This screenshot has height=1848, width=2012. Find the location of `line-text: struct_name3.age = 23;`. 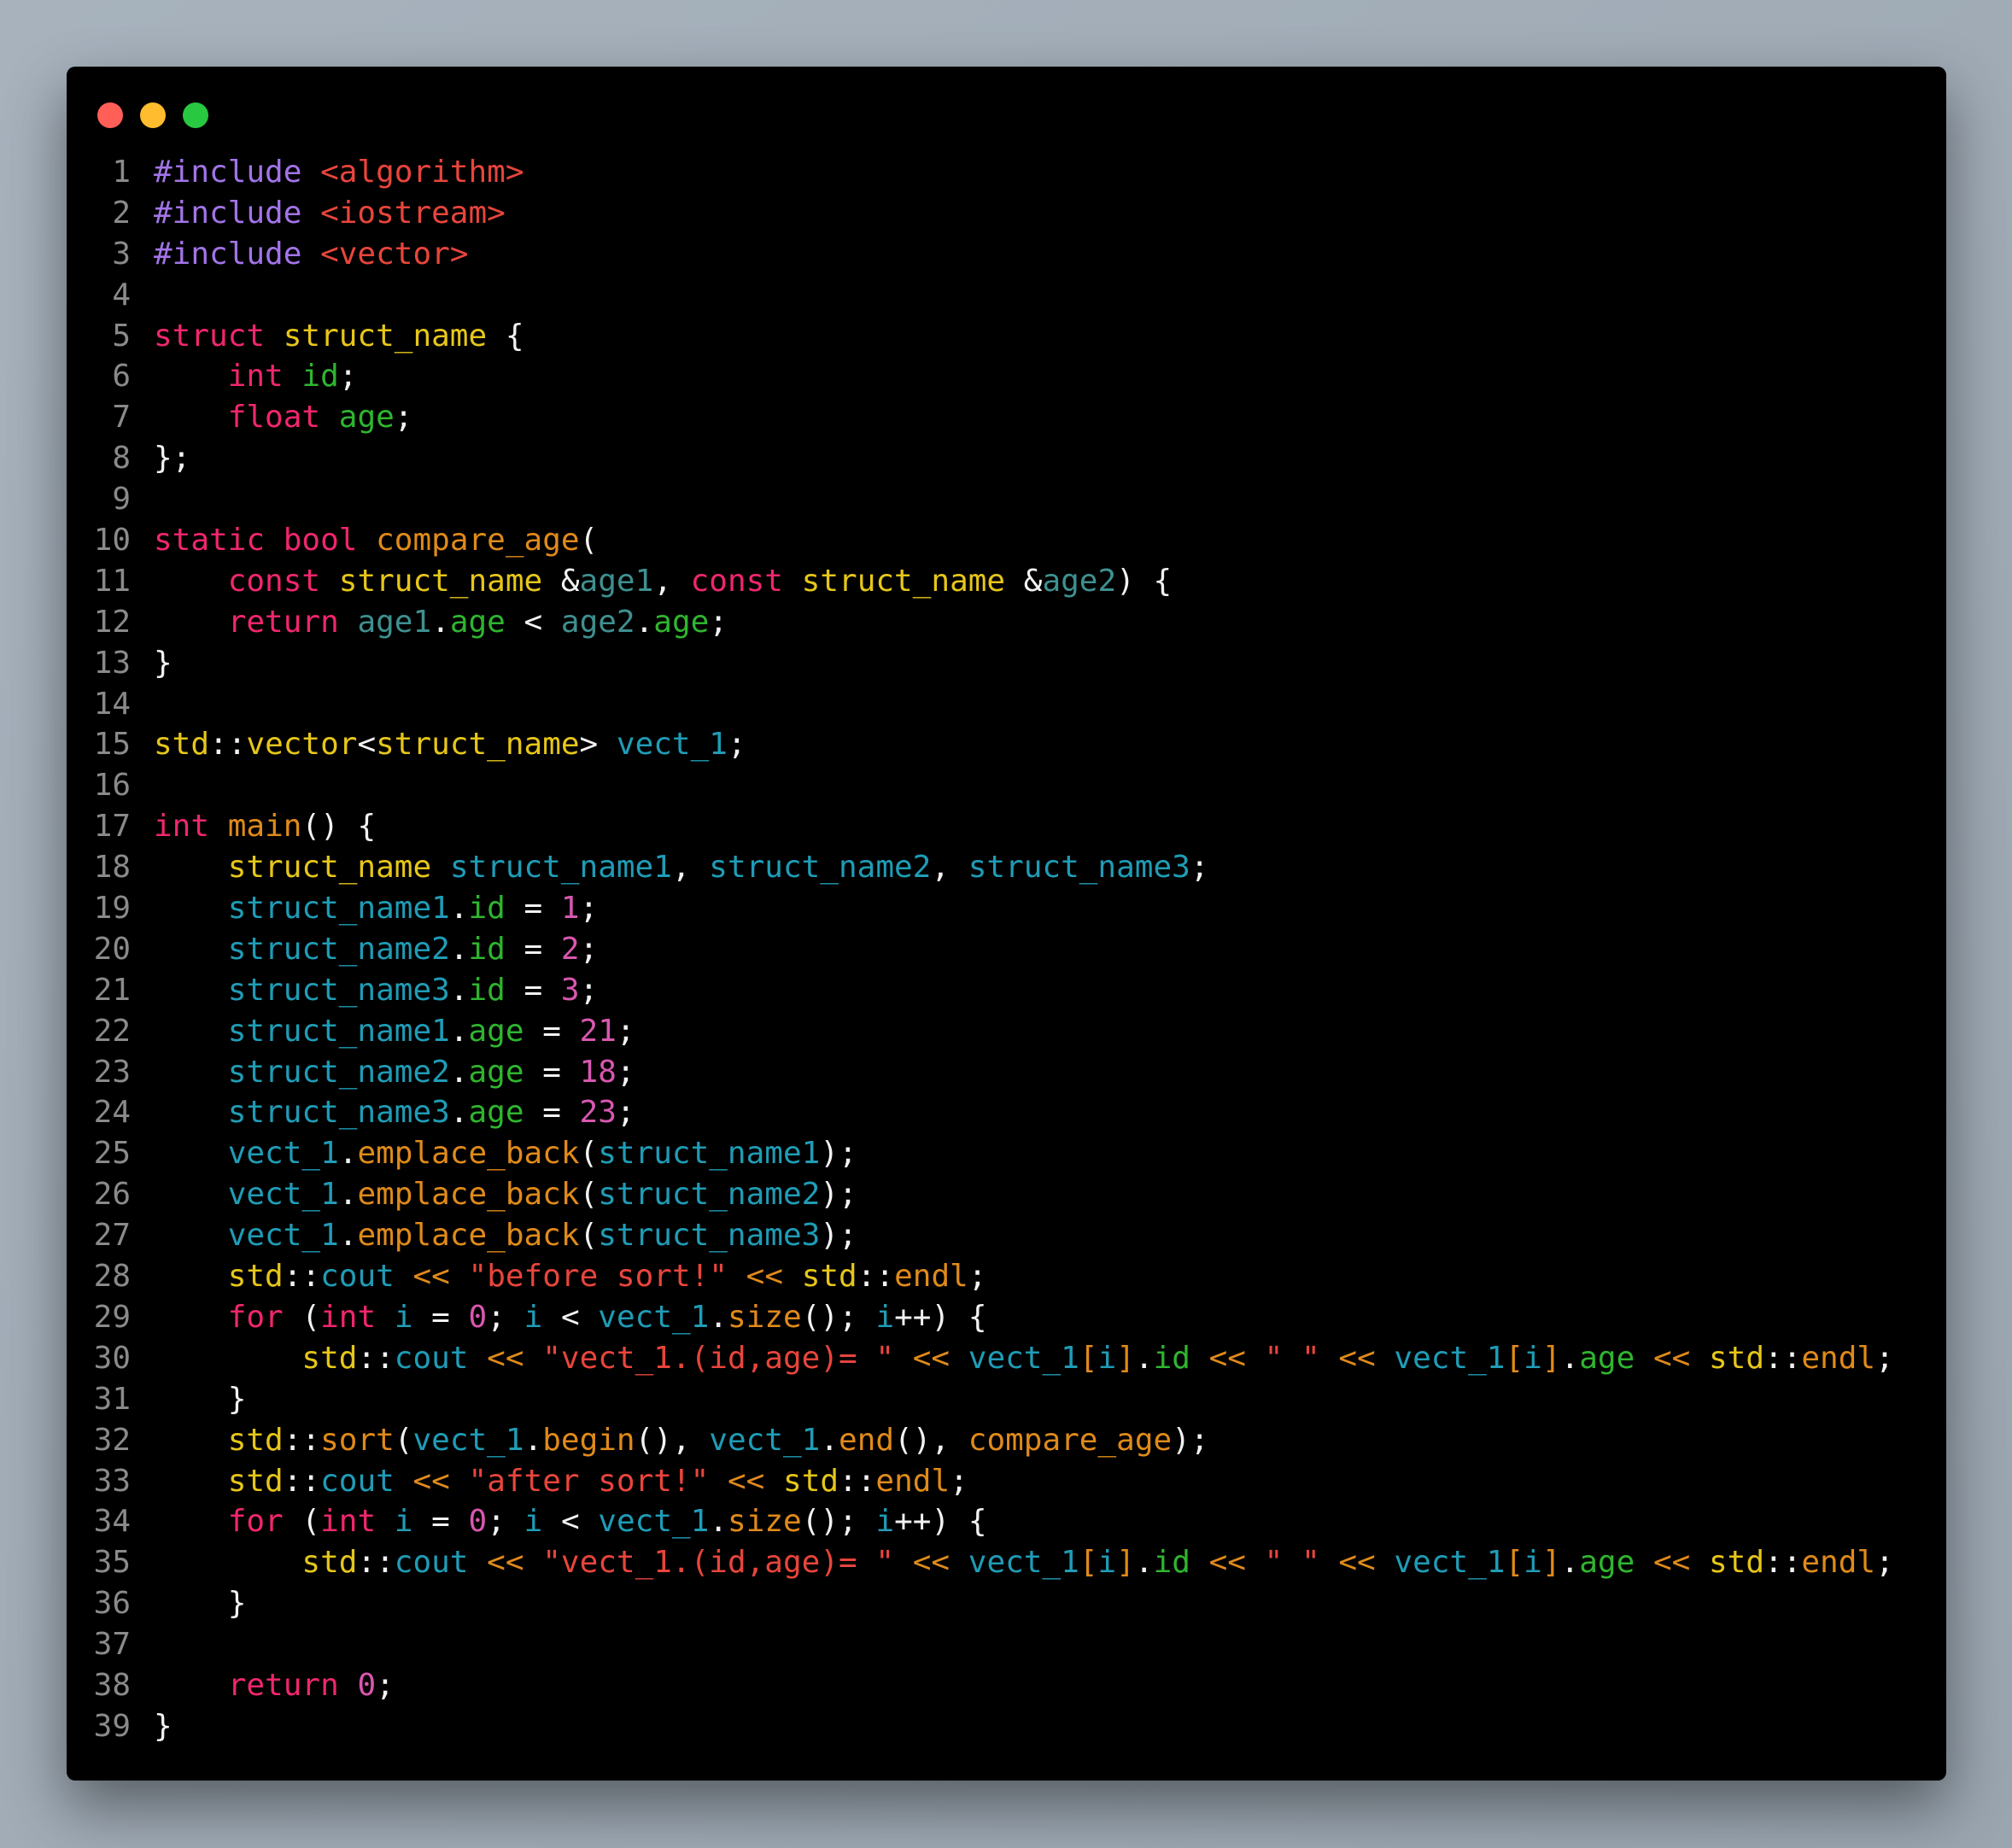

line-text: struct_name3.age = 23; is located at coordinates (394, 1112).